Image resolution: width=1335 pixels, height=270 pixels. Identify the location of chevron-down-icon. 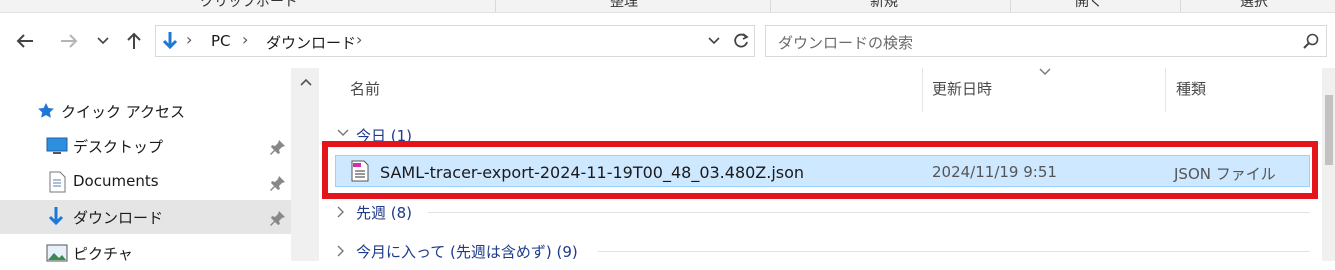
(103, 41).